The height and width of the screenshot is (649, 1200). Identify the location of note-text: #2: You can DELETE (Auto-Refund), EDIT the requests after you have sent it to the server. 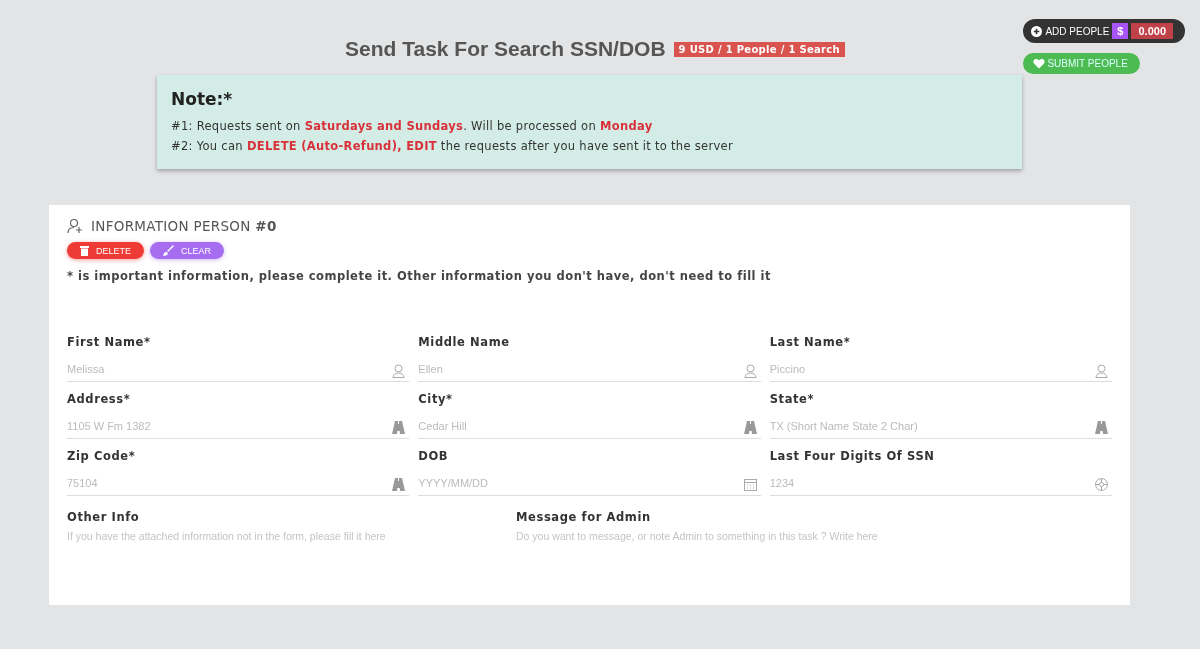
(452, 146).